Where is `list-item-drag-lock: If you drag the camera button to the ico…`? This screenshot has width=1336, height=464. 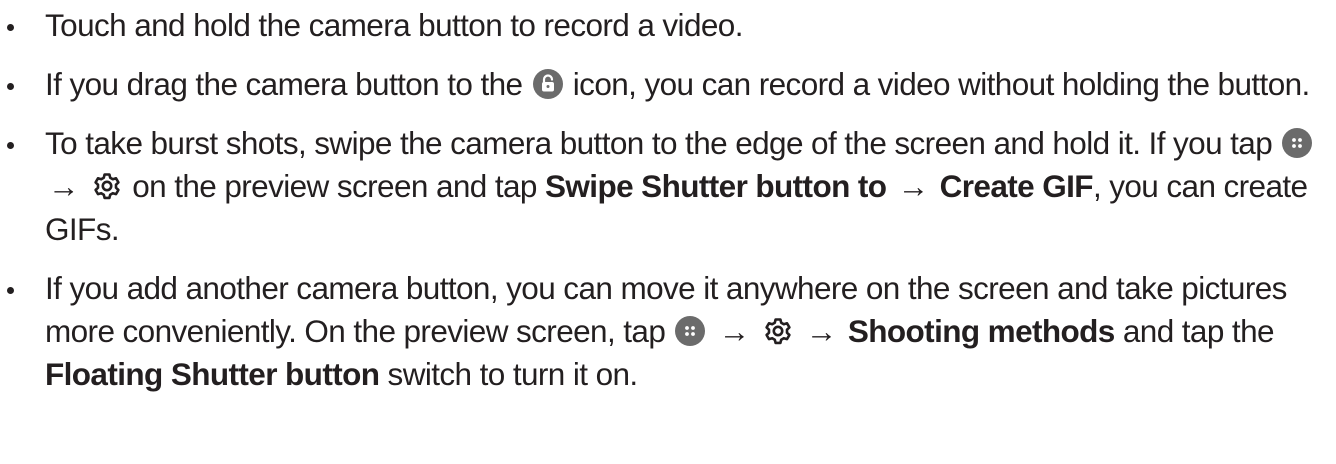 list-item-drag-lock: If you drag the camera button to the ico… is located at coordinates (668, 84).